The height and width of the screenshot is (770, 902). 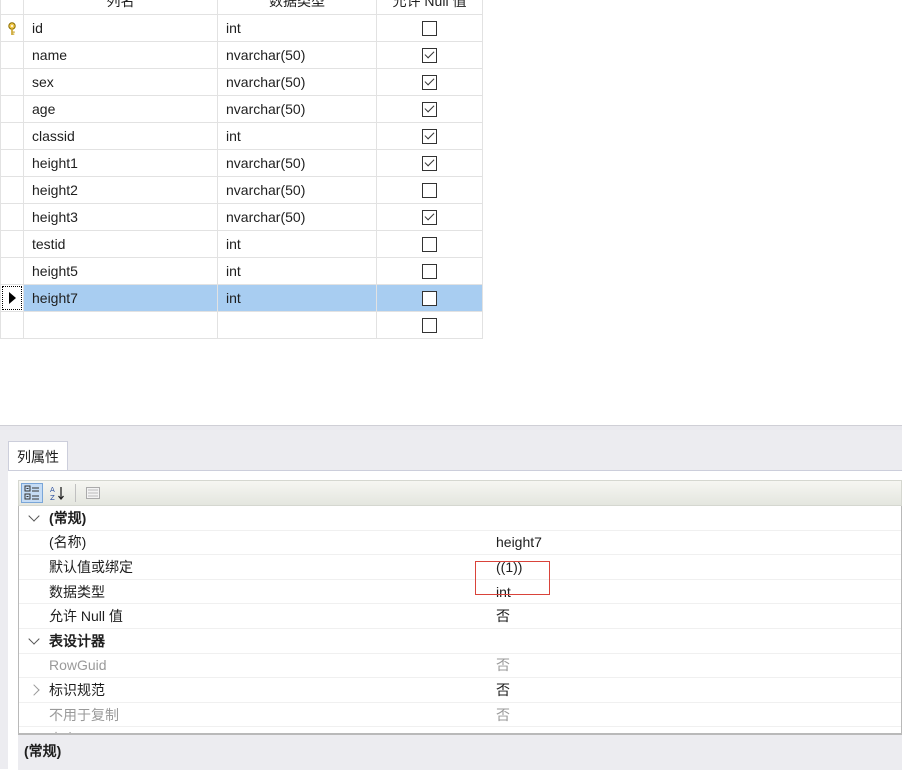 I want to click on cell-column-name, so click(x=120, y=325).